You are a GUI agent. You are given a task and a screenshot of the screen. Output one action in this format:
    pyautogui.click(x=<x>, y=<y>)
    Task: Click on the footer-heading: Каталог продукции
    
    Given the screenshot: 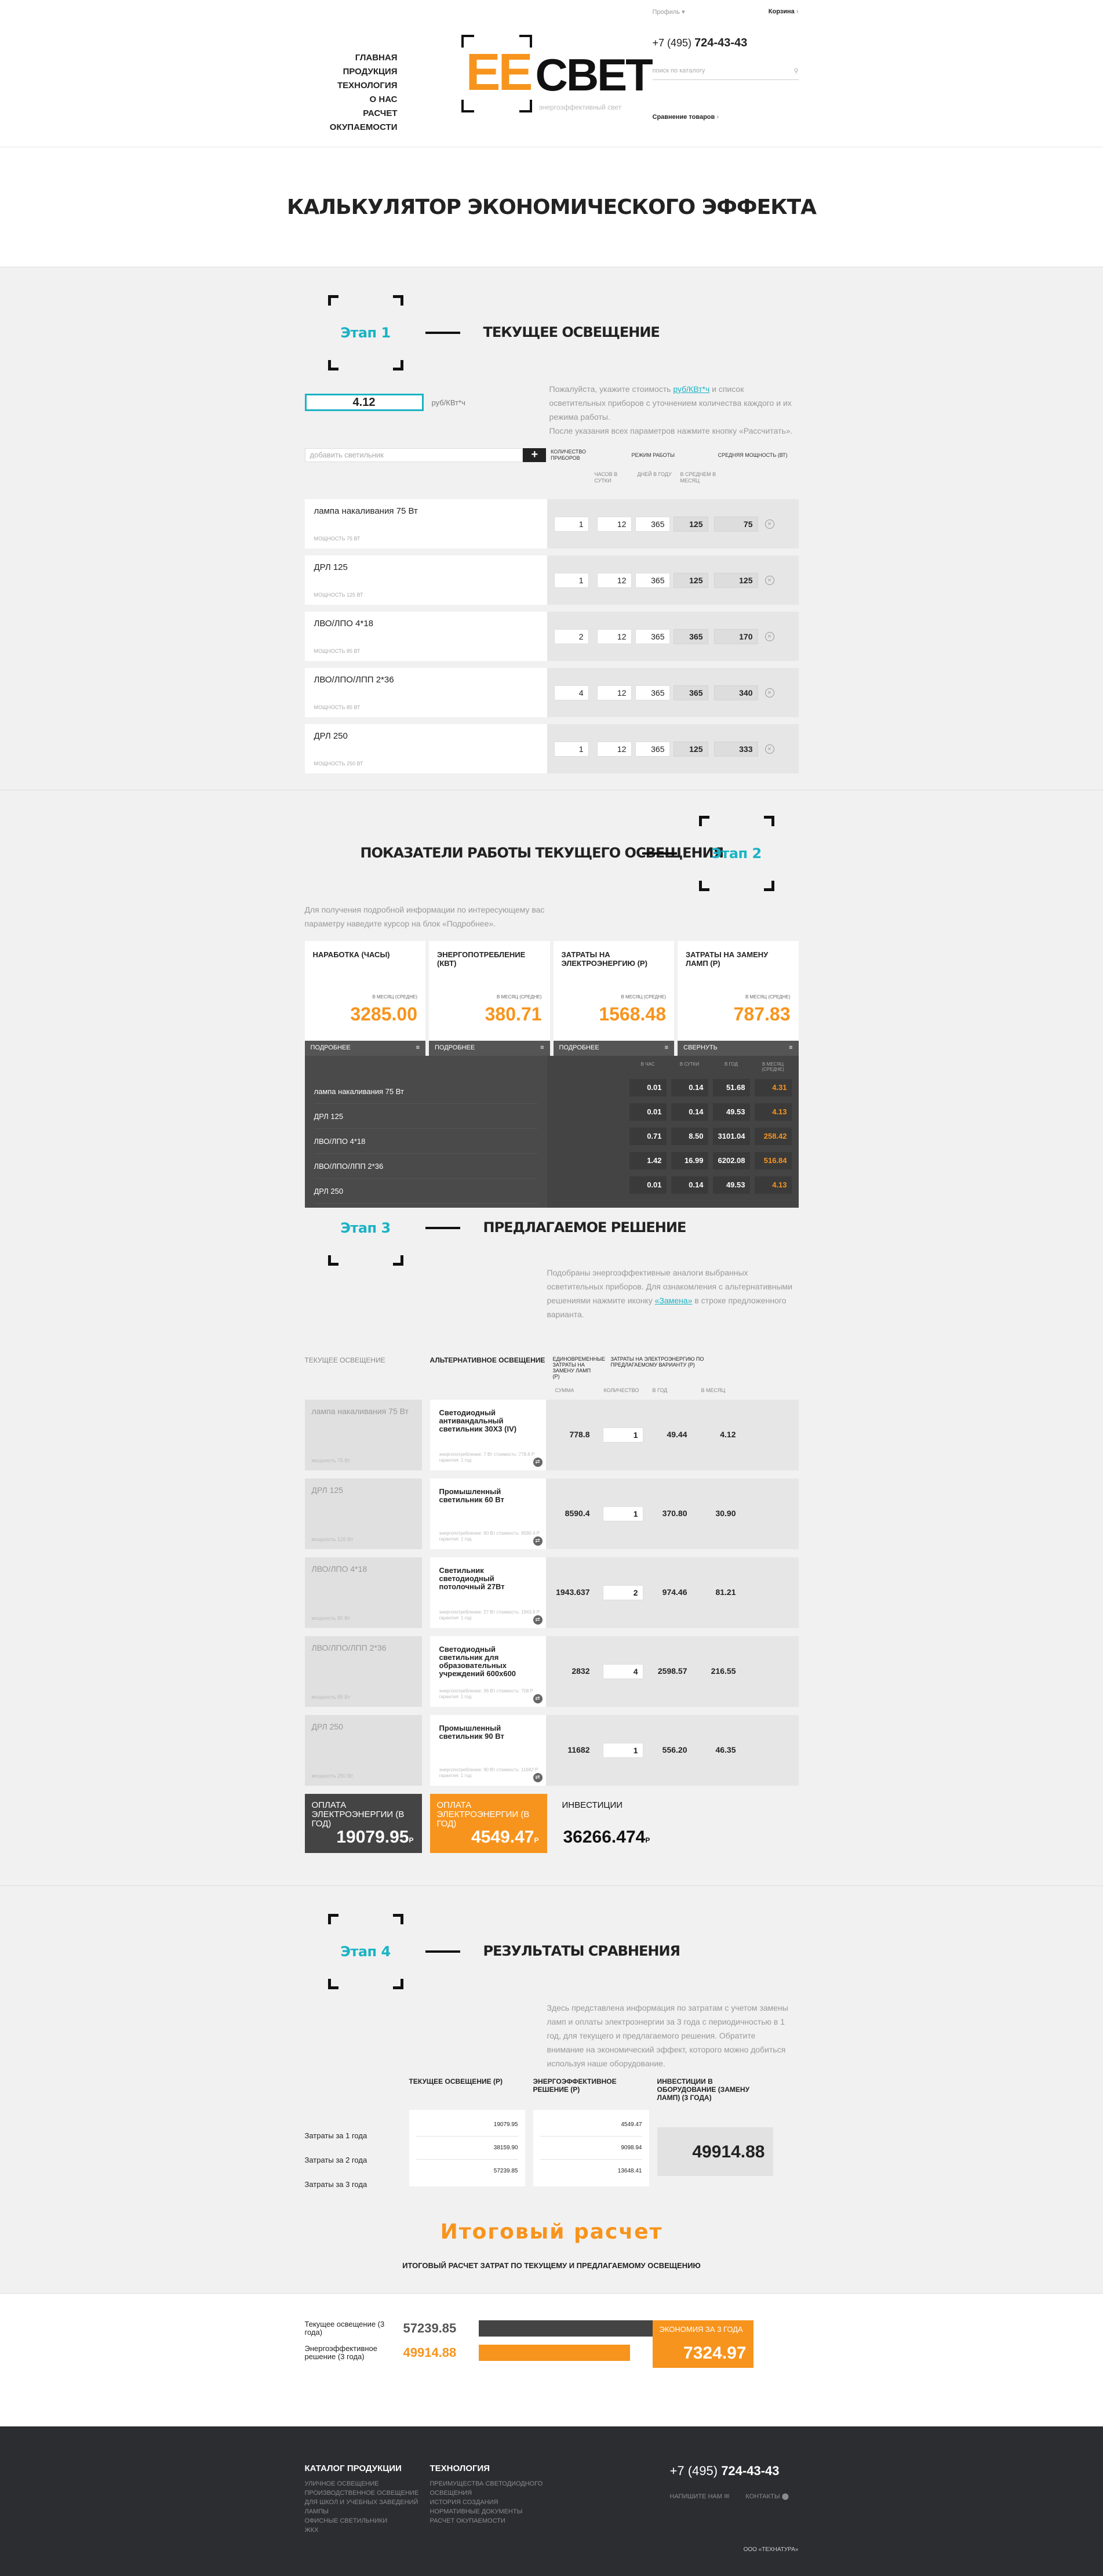 What is the action you would take?
    pyautogui.click(x=367, y=2468)
    